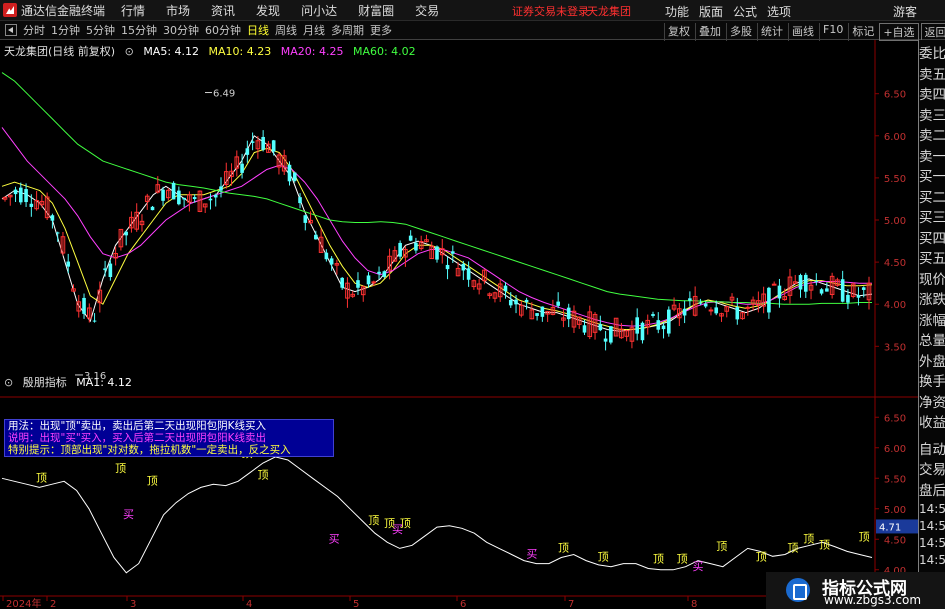 This screenshot has width=945, height=609. Describe the element at coordinates (779, 11) in the screenshot. I see `menu-item-options: 选项` at that location.